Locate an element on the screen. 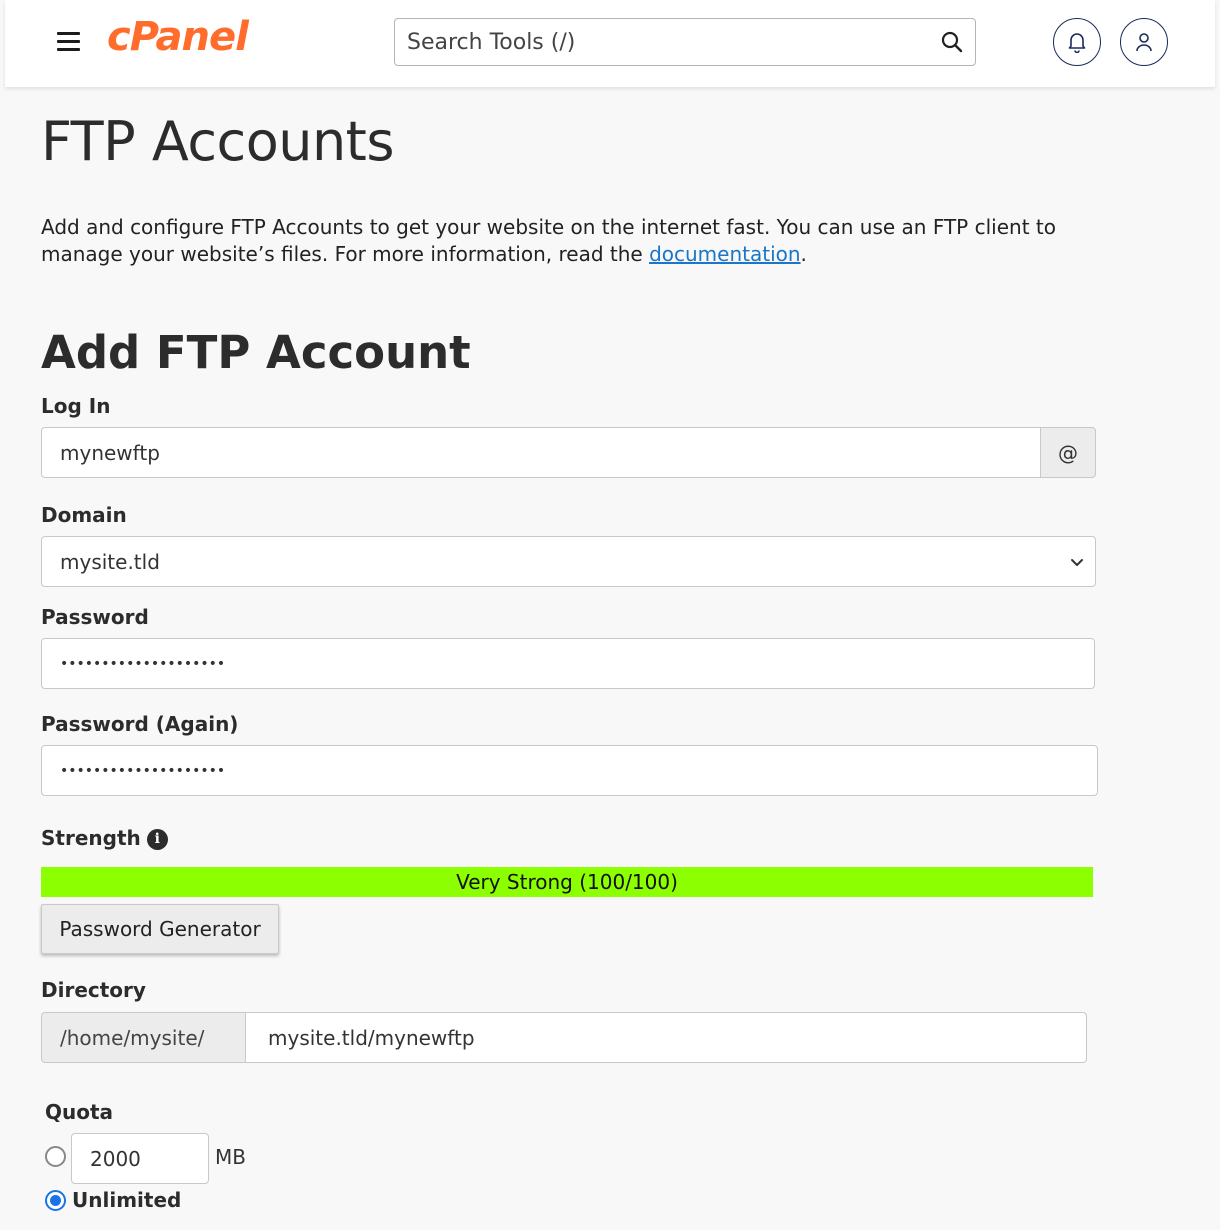 The width and height of the screenshot is (1220, 1230). quota-unit: MB is located at coordinates (230, 1157).